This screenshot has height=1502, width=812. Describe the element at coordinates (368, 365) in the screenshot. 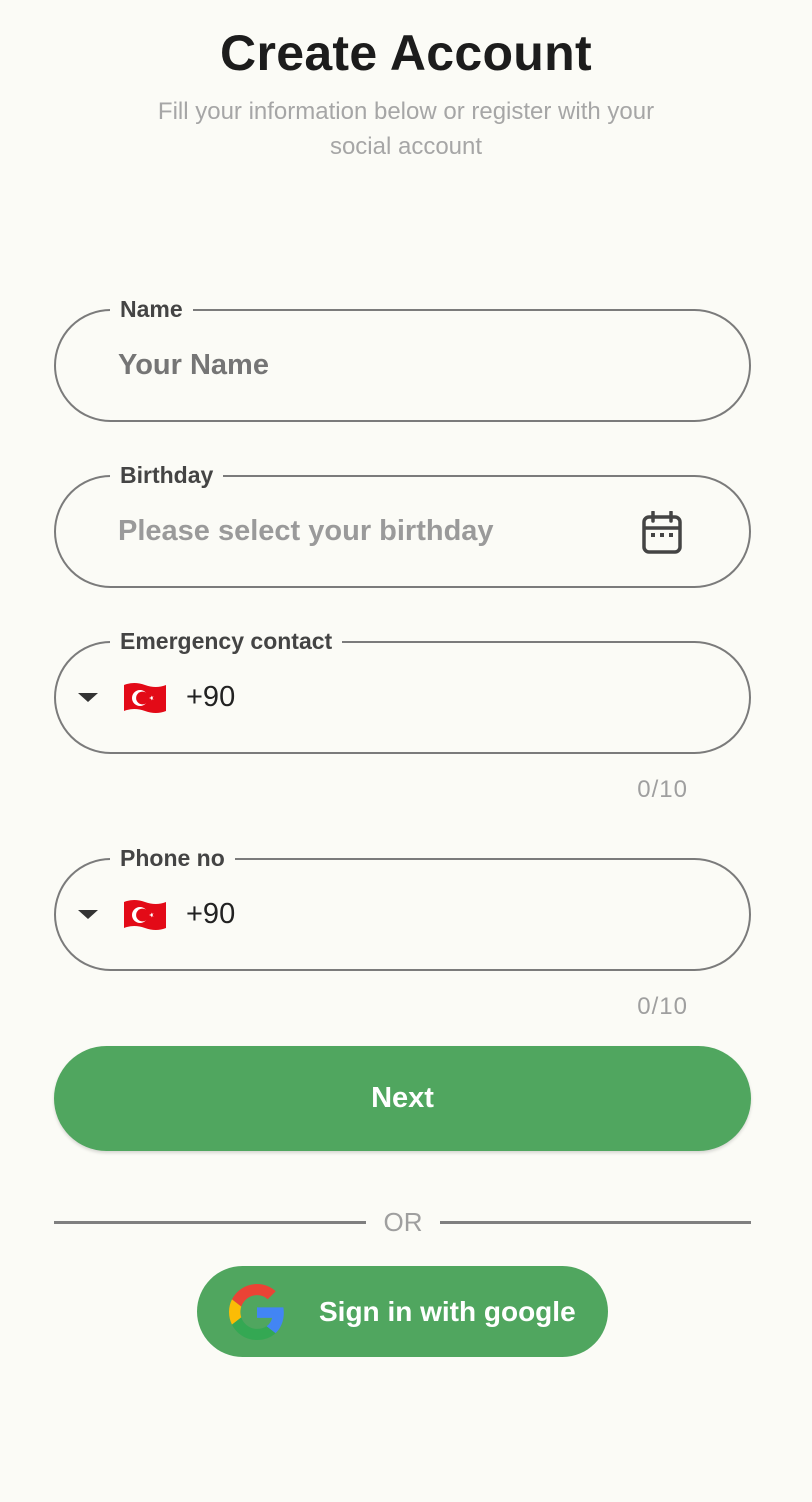

I see `name-input` at that location.